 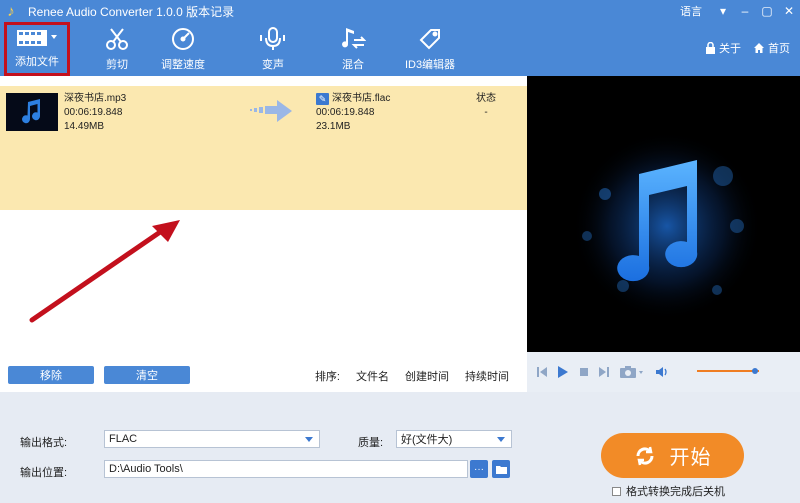 What do you see at coordinates (728, 371) in the screenshot?
I see `volume-slider` at bounding box center [728, 371].